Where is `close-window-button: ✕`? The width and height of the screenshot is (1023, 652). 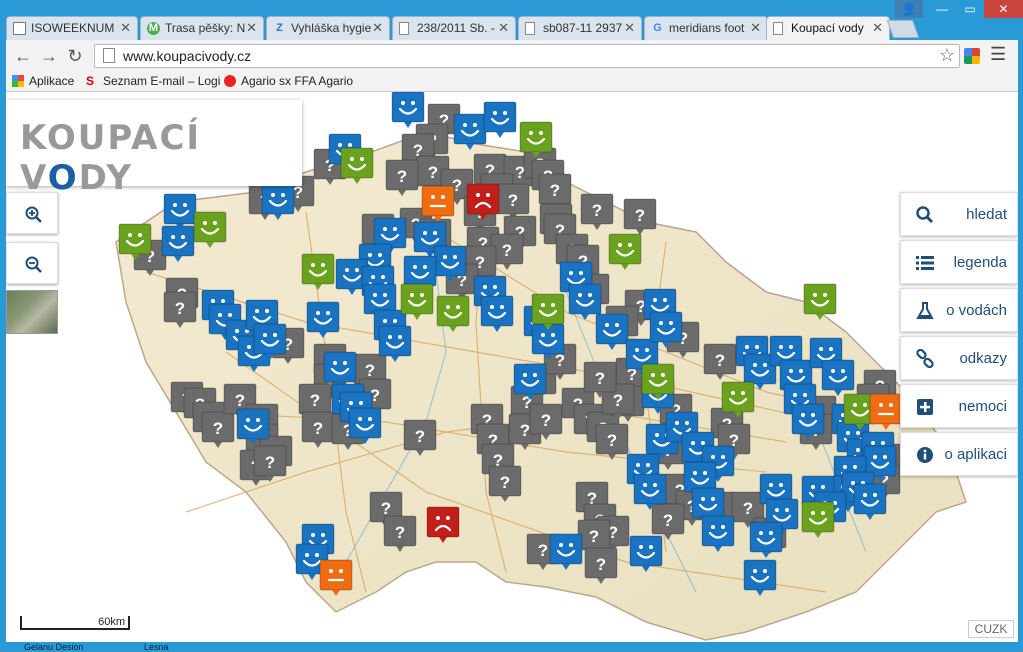
close-window-button: ✕ is located at coordinates (1003, 9).